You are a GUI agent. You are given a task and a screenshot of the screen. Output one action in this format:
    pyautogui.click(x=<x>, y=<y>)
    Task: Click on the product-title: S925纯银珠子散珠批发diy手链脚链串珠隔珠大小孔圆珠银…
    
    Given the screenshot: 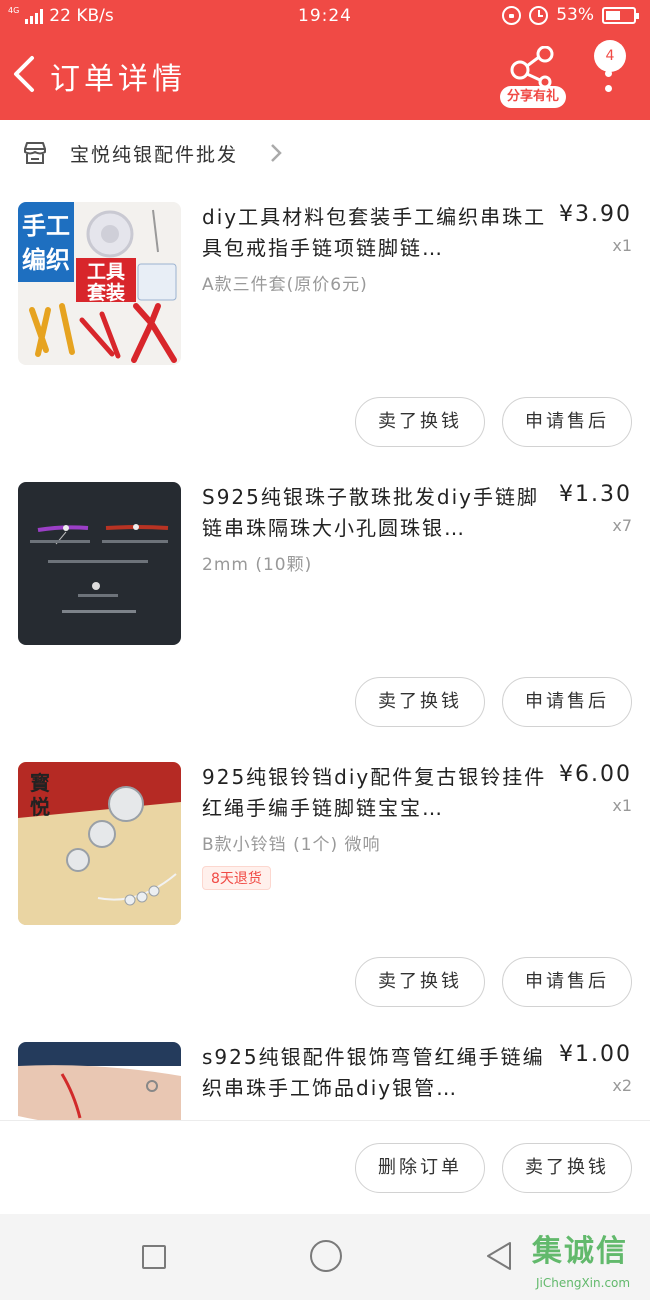 What is the action you would take?
    pyautogui.click(x=374, y=513)
    